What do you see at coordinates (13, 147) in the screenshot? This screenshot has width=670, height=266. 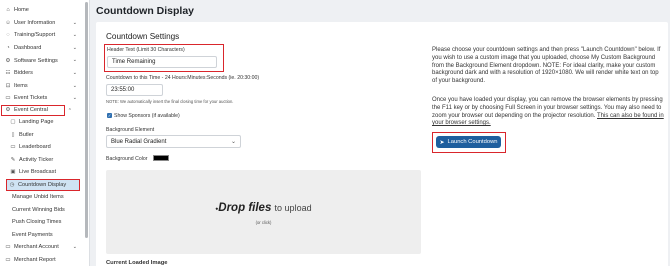 I see `leaderboard-icon: ▭` at bounding box center [13, 147].